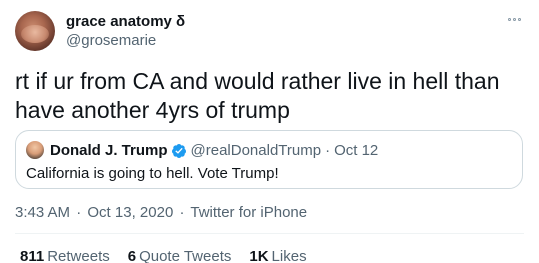 Image resolution: width=539 pixels, height=263 pixels. Describe the element at coordinates (125, 41) in the screenshot. I see `author-handle: @grosemarie` at that location.